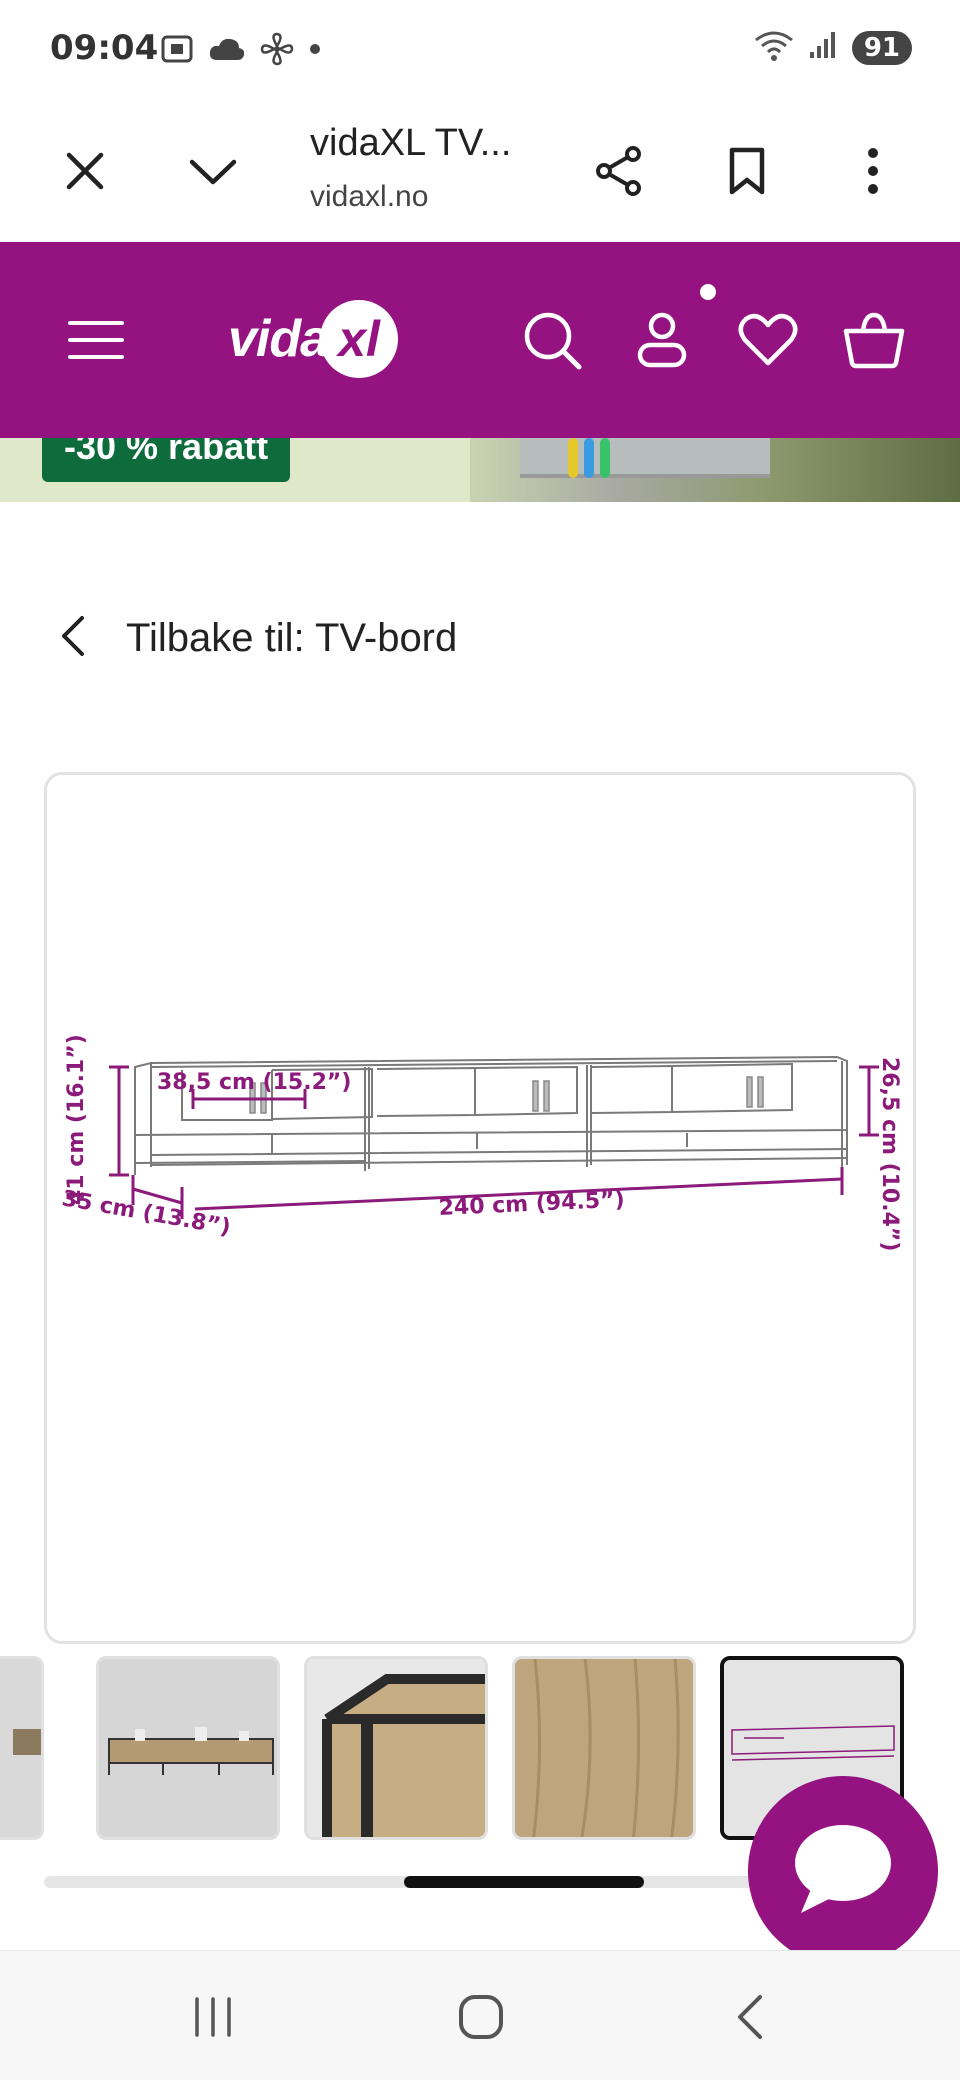 The height and width of the screenshot is (2080, 960). I want to click on battery-icon: 91, so click(881, 47).